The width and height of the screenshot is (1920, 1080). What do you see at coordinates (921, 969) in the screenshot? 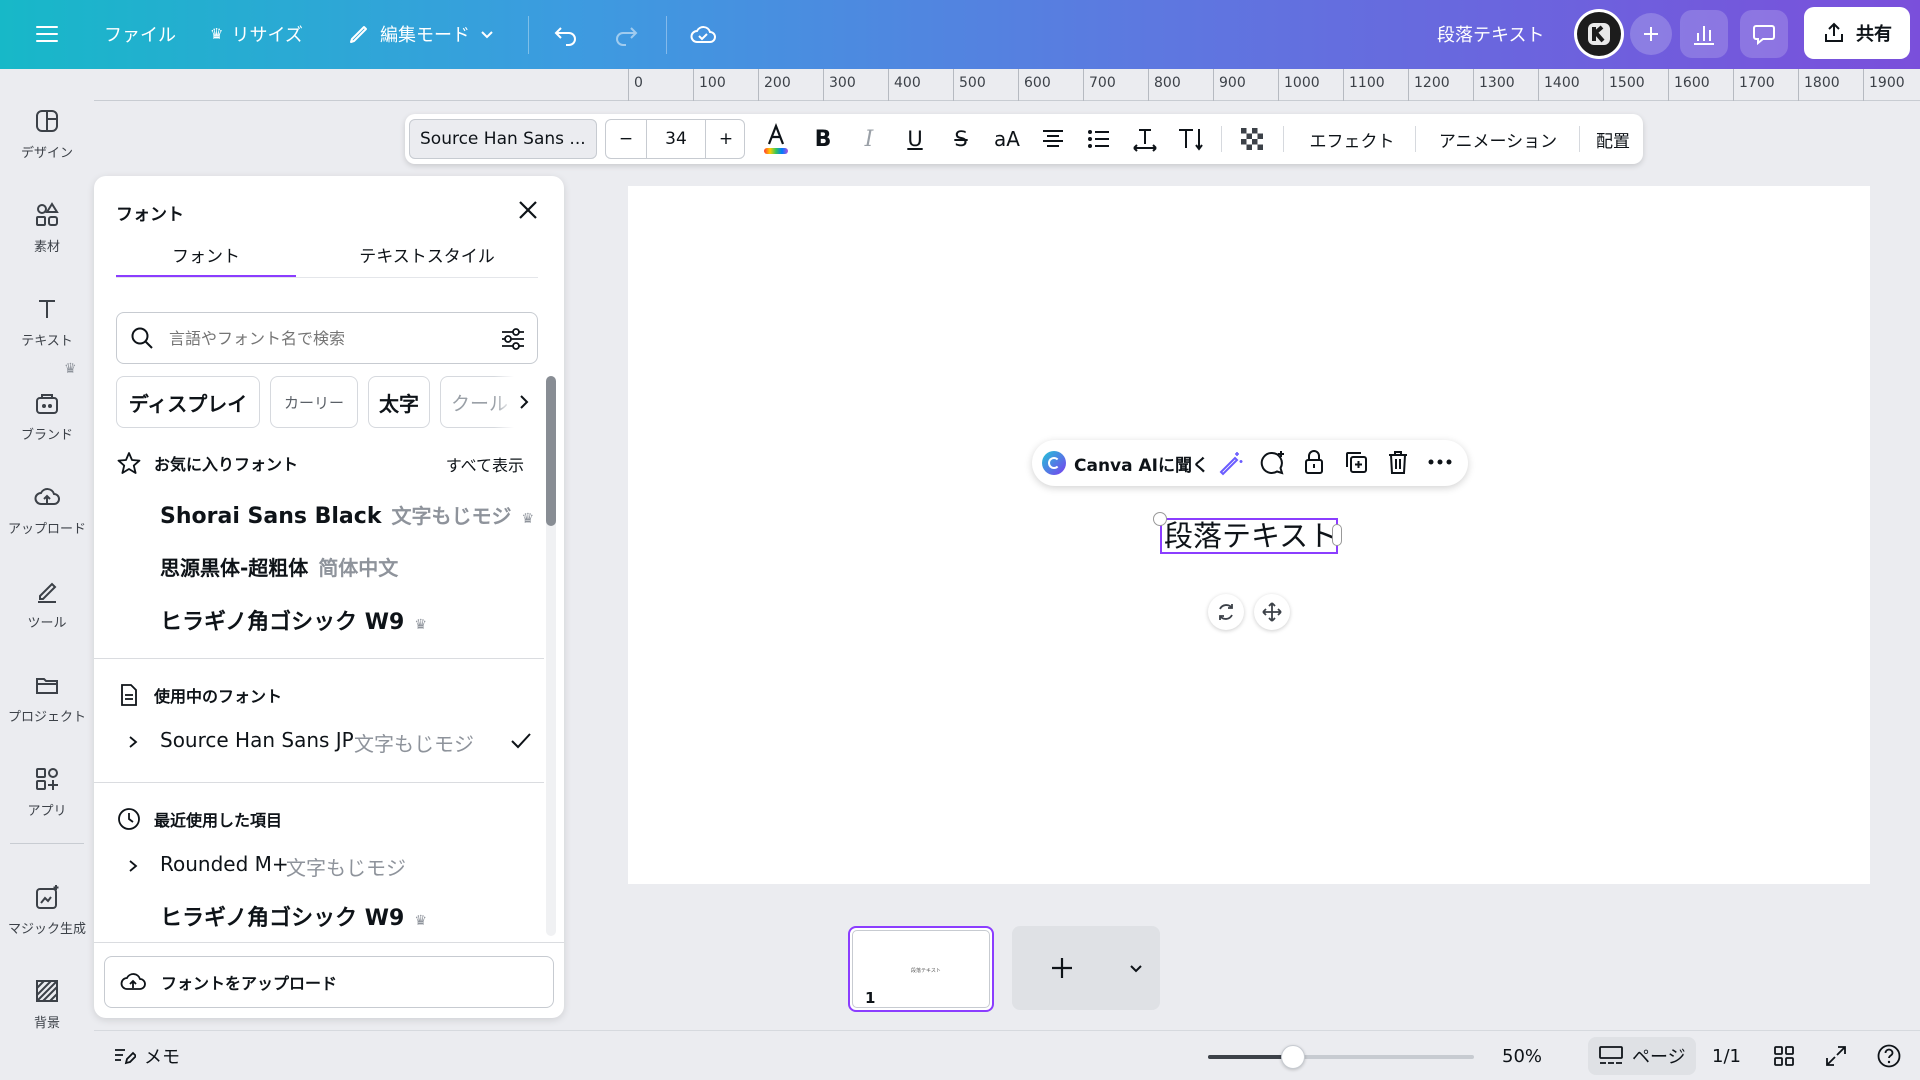
I see `page-thumbnail: 段落テキスト 1` at bounding box center [921, 969].